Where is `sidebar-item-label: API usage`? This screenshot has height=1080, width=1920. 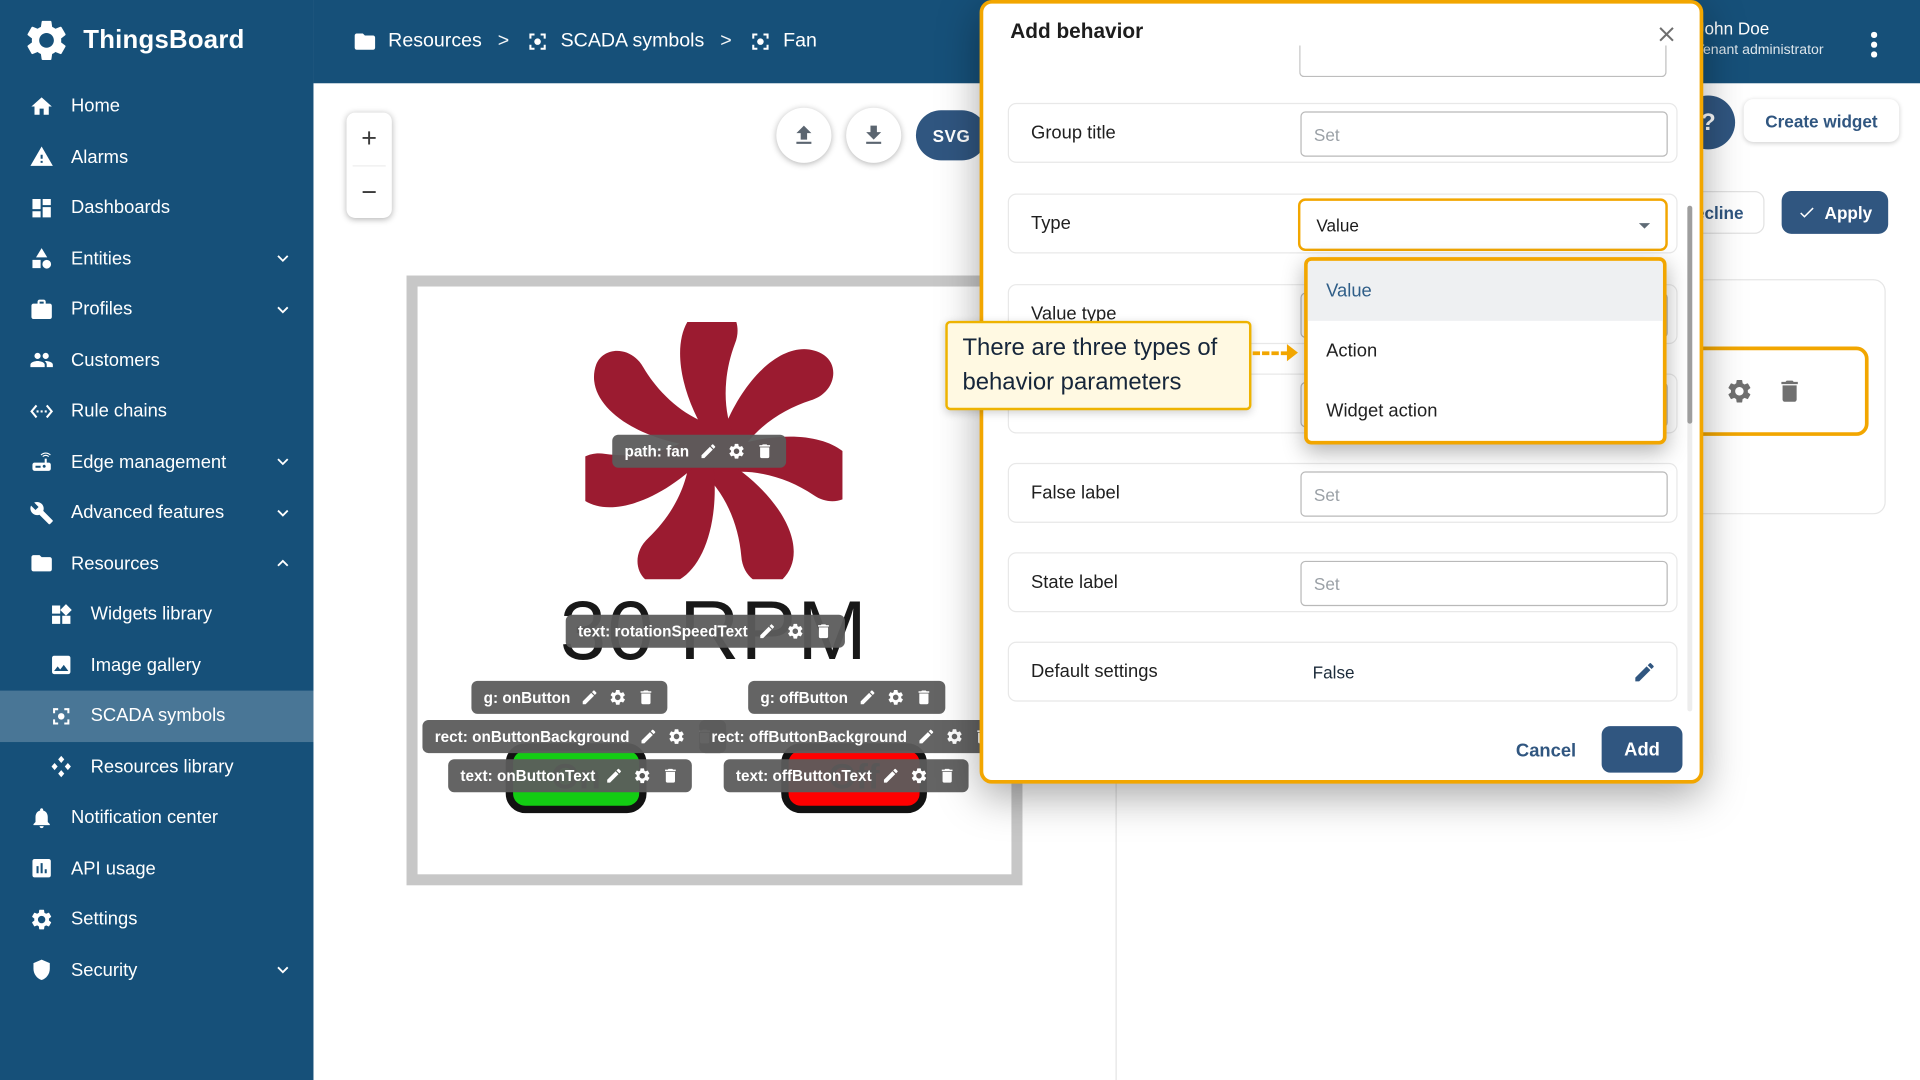 sidebar-item-label: API usage is located at coordinates (113, 868).